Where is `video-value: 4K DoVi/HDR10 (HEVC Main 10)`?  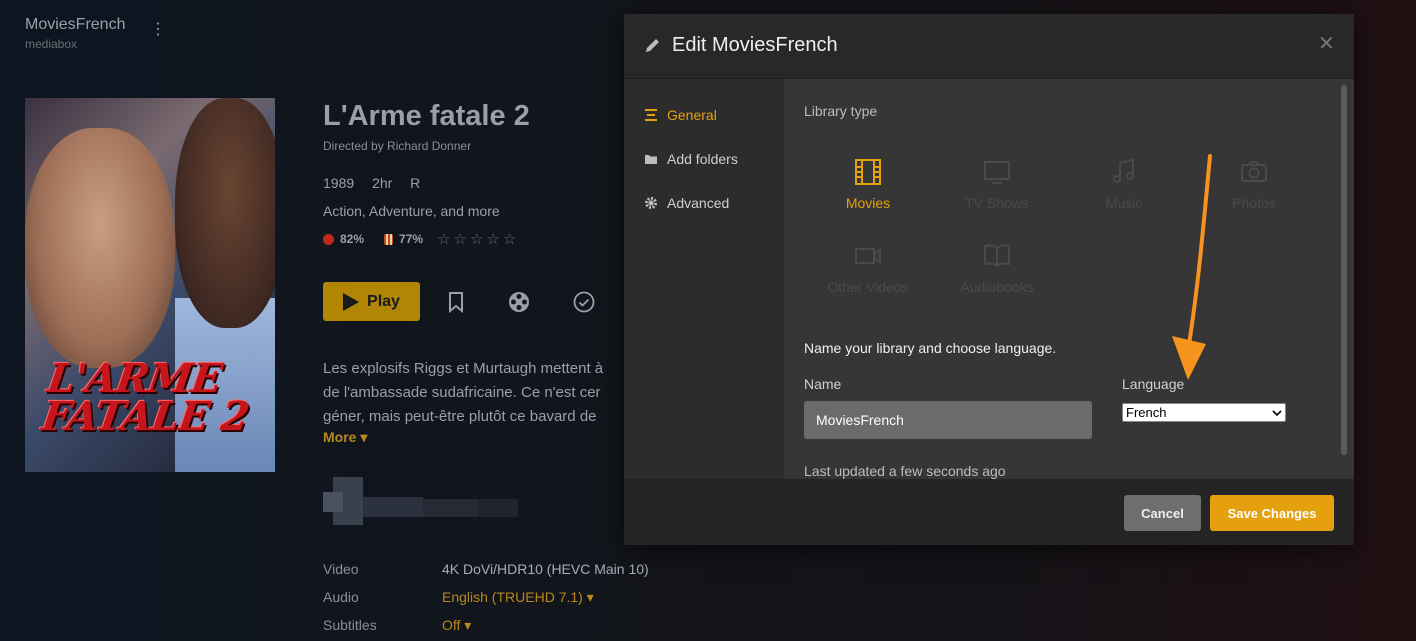
video-value: 4K DoVi/HDR10 (HEVC Main 10) is located at coordinates (545, 569).